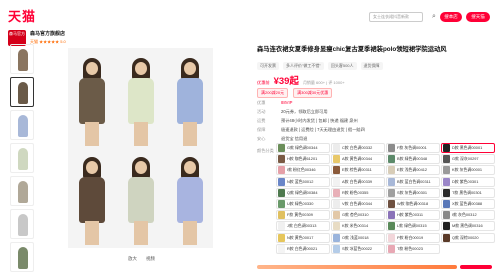 Image resolution: width=500 pixels, height=275 pixels. What do you see at coordinates (413, 170) in the screenshot?
I see `color-option: E款 浅色调00412` at bounding box center [413, 170].